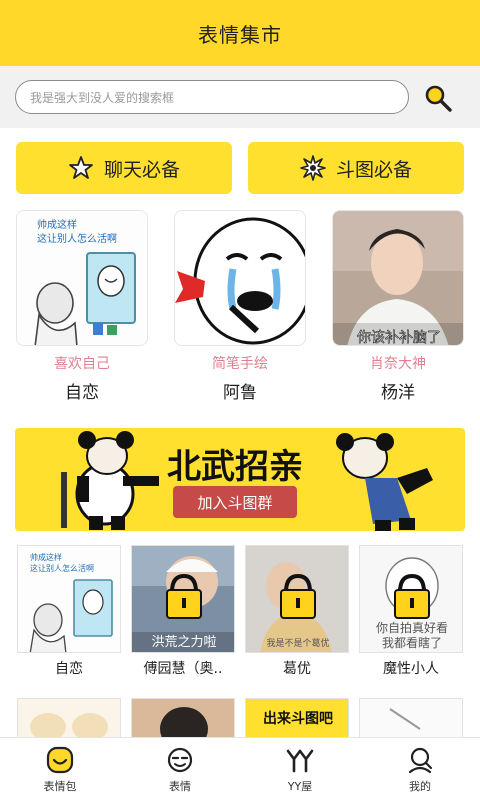 The height and width of the screenshot is (800, 480). Describe the element at coordinates (240, 364) in the screenshot. I see `featured-tag-1: 简笔手绘` at that location.